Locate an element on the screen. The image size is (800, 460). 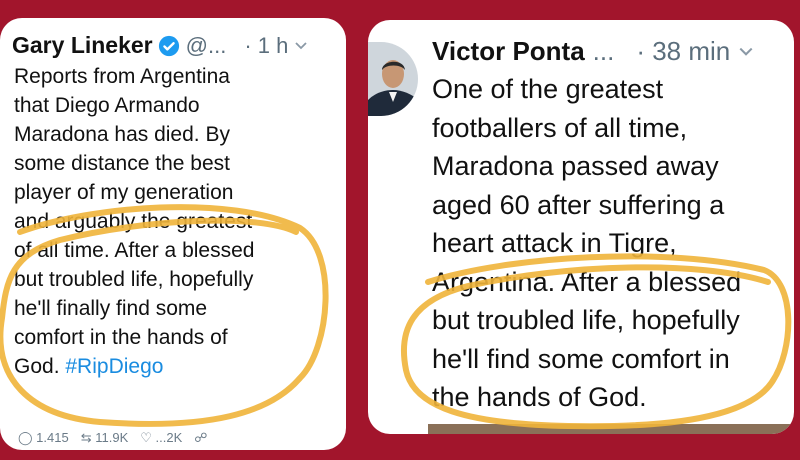
like-action: ♡ ...2K is located at coordinates (161, 438).